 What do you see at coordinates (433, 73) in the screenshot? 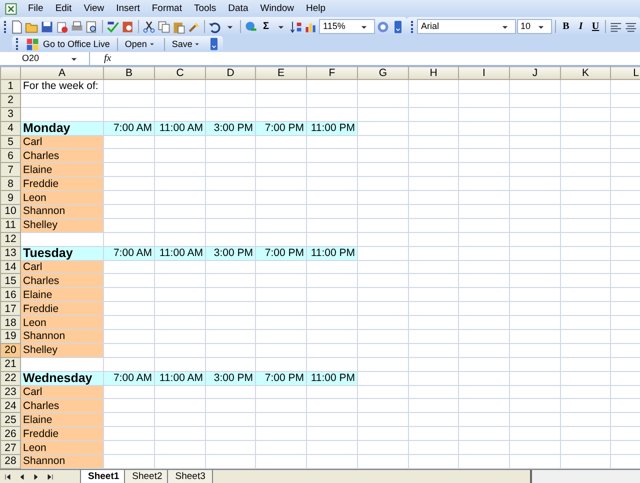
I see `column-header: H` at bounding box center [433, 73].